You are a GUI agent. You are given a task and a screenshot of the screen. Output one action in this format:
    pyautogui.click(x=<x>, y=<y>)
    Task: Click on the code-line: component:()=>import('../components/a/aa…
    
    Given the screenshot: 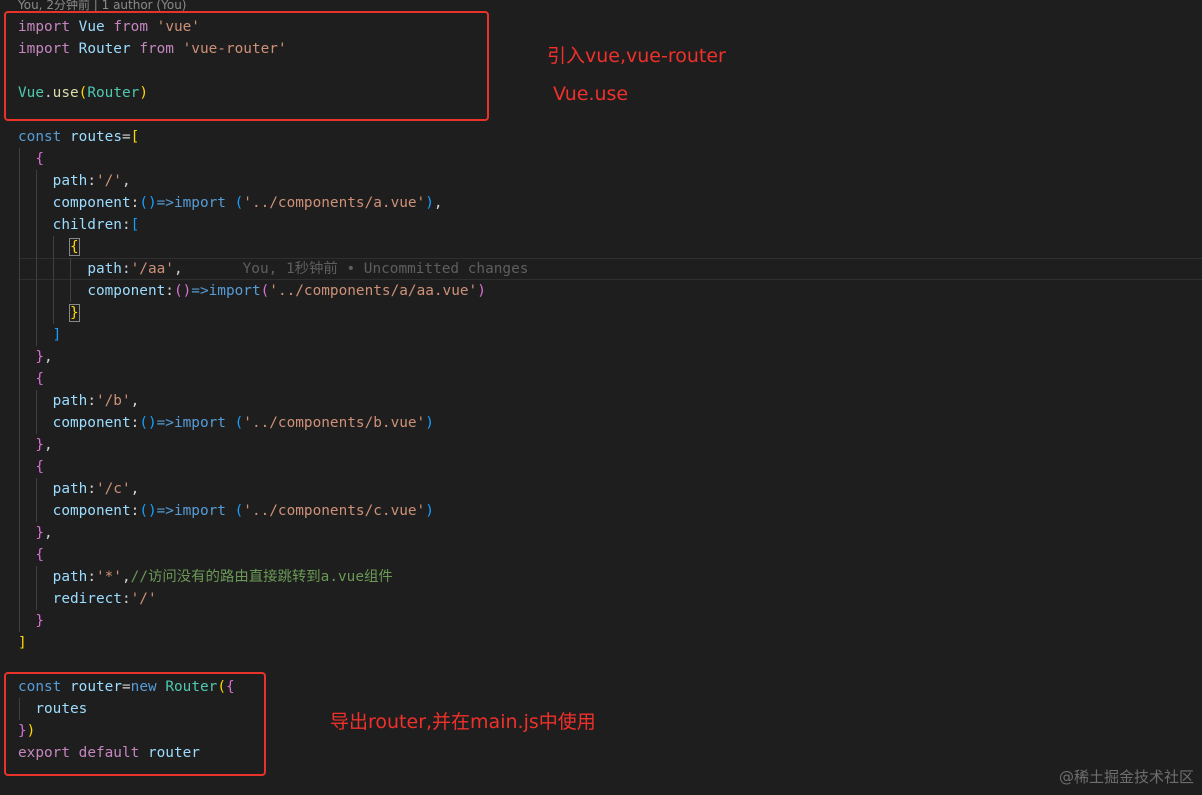 What is the action you would take?
    pyautogui.click(x=252, y=291)
    